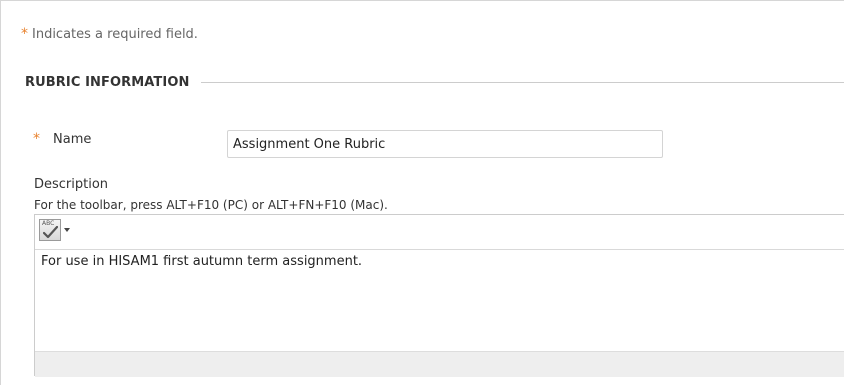  Describe the element at coordinates (439, 364) in the screenshot. I see `editor-status-bar` at that location.